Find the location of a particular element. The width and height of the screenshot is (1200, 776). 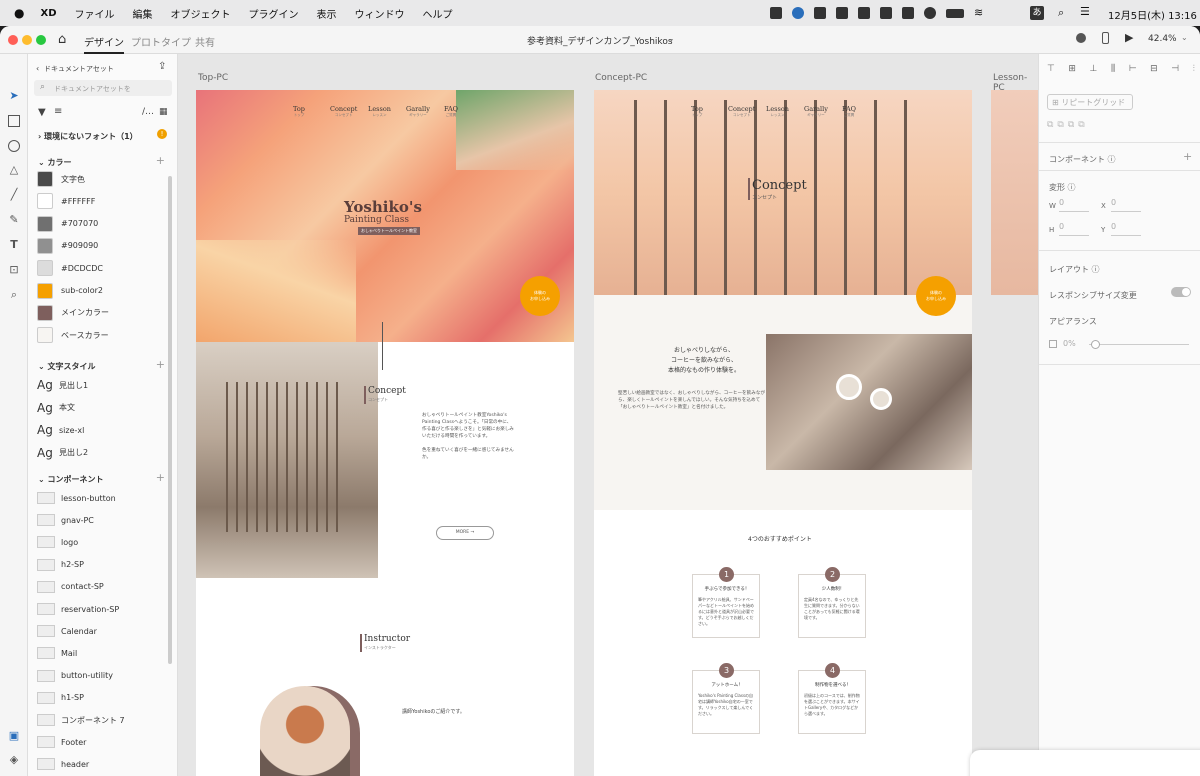

y-field: 0 is located at coordinates (1126, 229).